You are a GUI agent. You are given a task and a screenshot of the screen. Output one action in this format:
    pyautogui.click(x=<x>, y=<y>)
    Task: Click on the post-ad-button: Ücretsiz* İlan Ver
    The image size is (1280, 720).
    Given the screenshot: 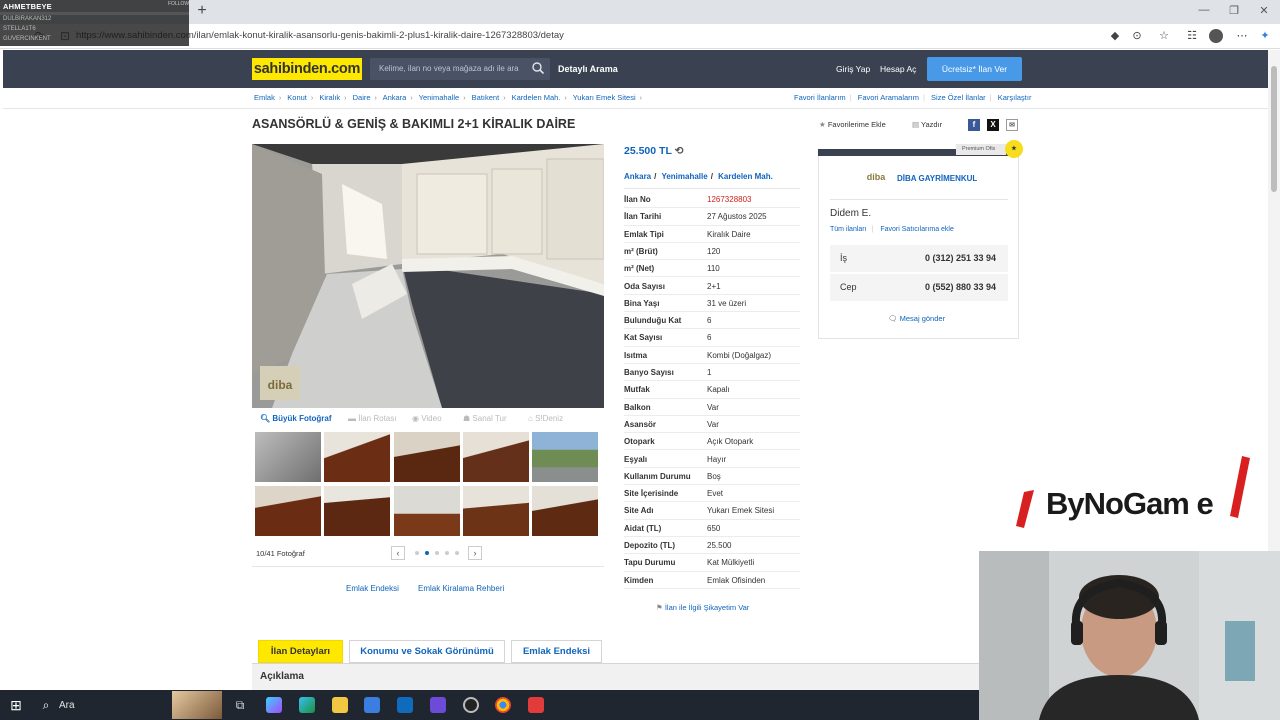 What is the action you would take?
    pyautogui.click(x=974, y=69)
    